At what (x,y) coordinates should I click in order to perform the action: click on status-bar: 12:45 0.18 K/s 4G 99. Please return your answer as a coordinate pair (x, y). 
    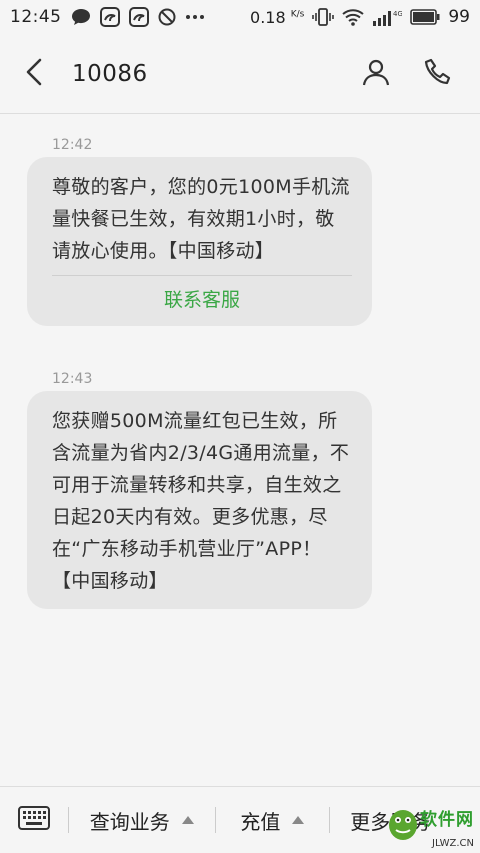
    Looking at the image, I should click on (240, 17).